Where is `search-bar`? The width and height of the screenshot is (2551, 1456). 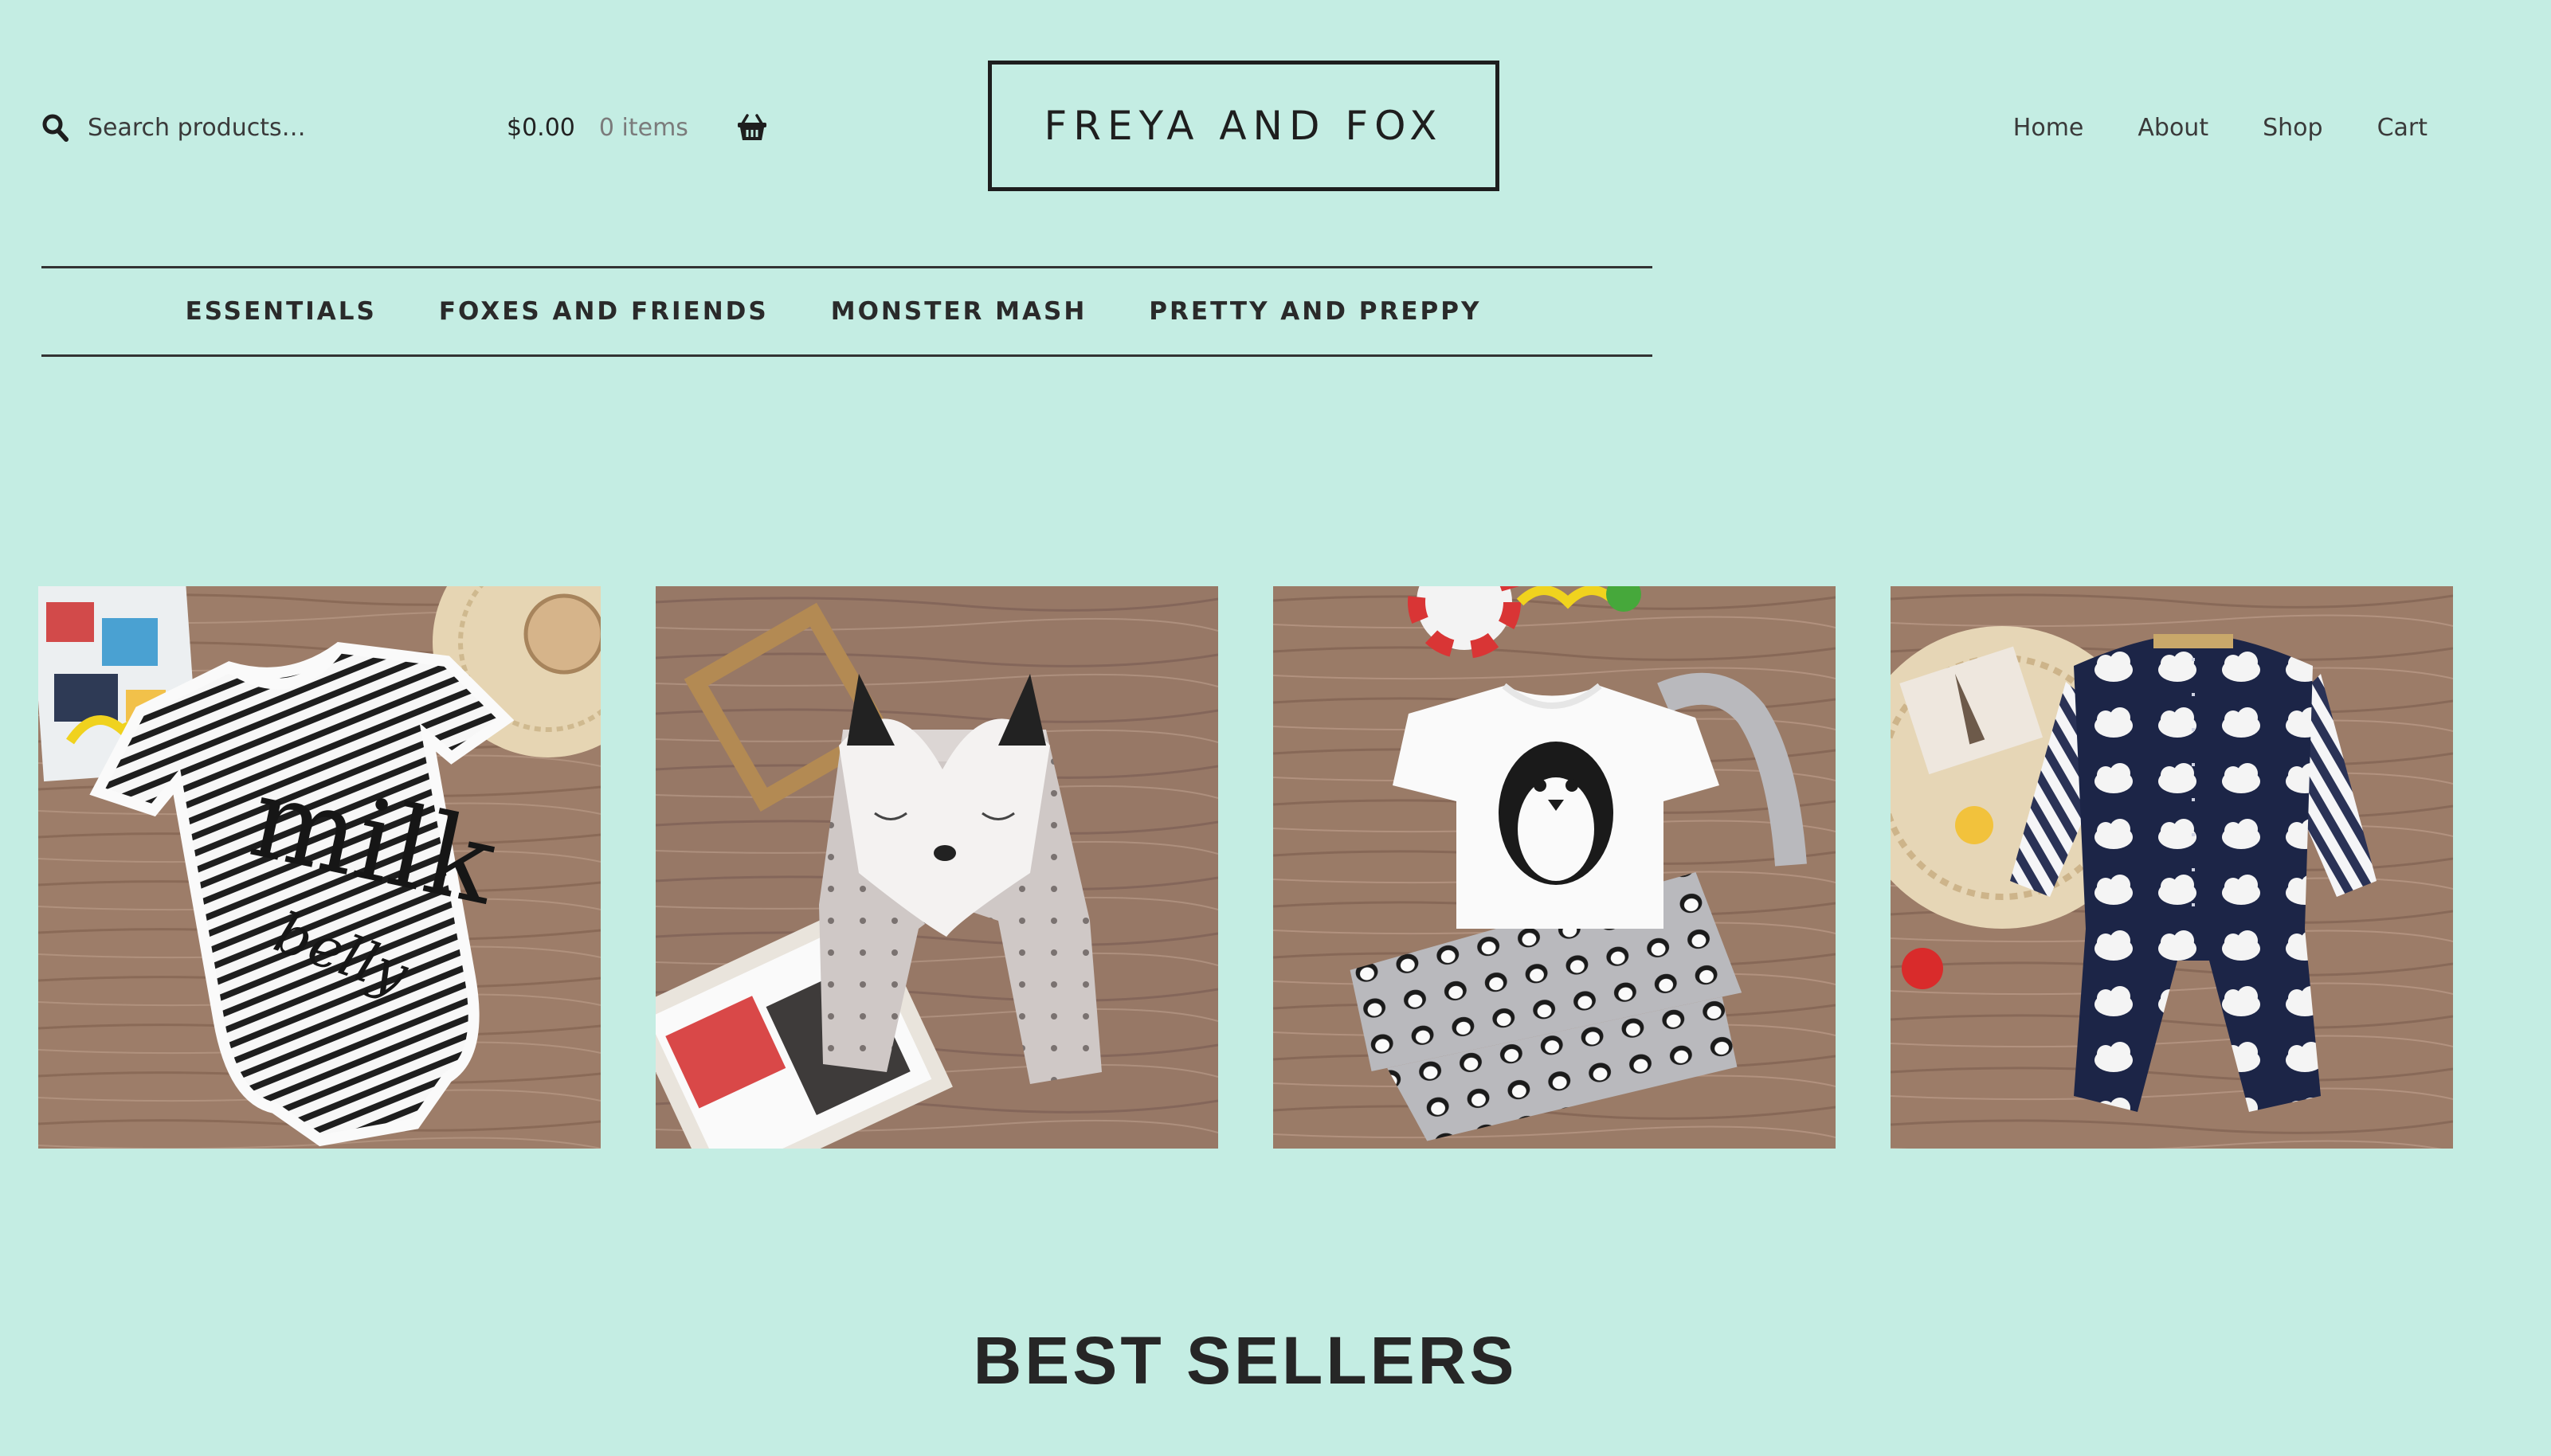
search-bar is located at coordinates (248, 127).